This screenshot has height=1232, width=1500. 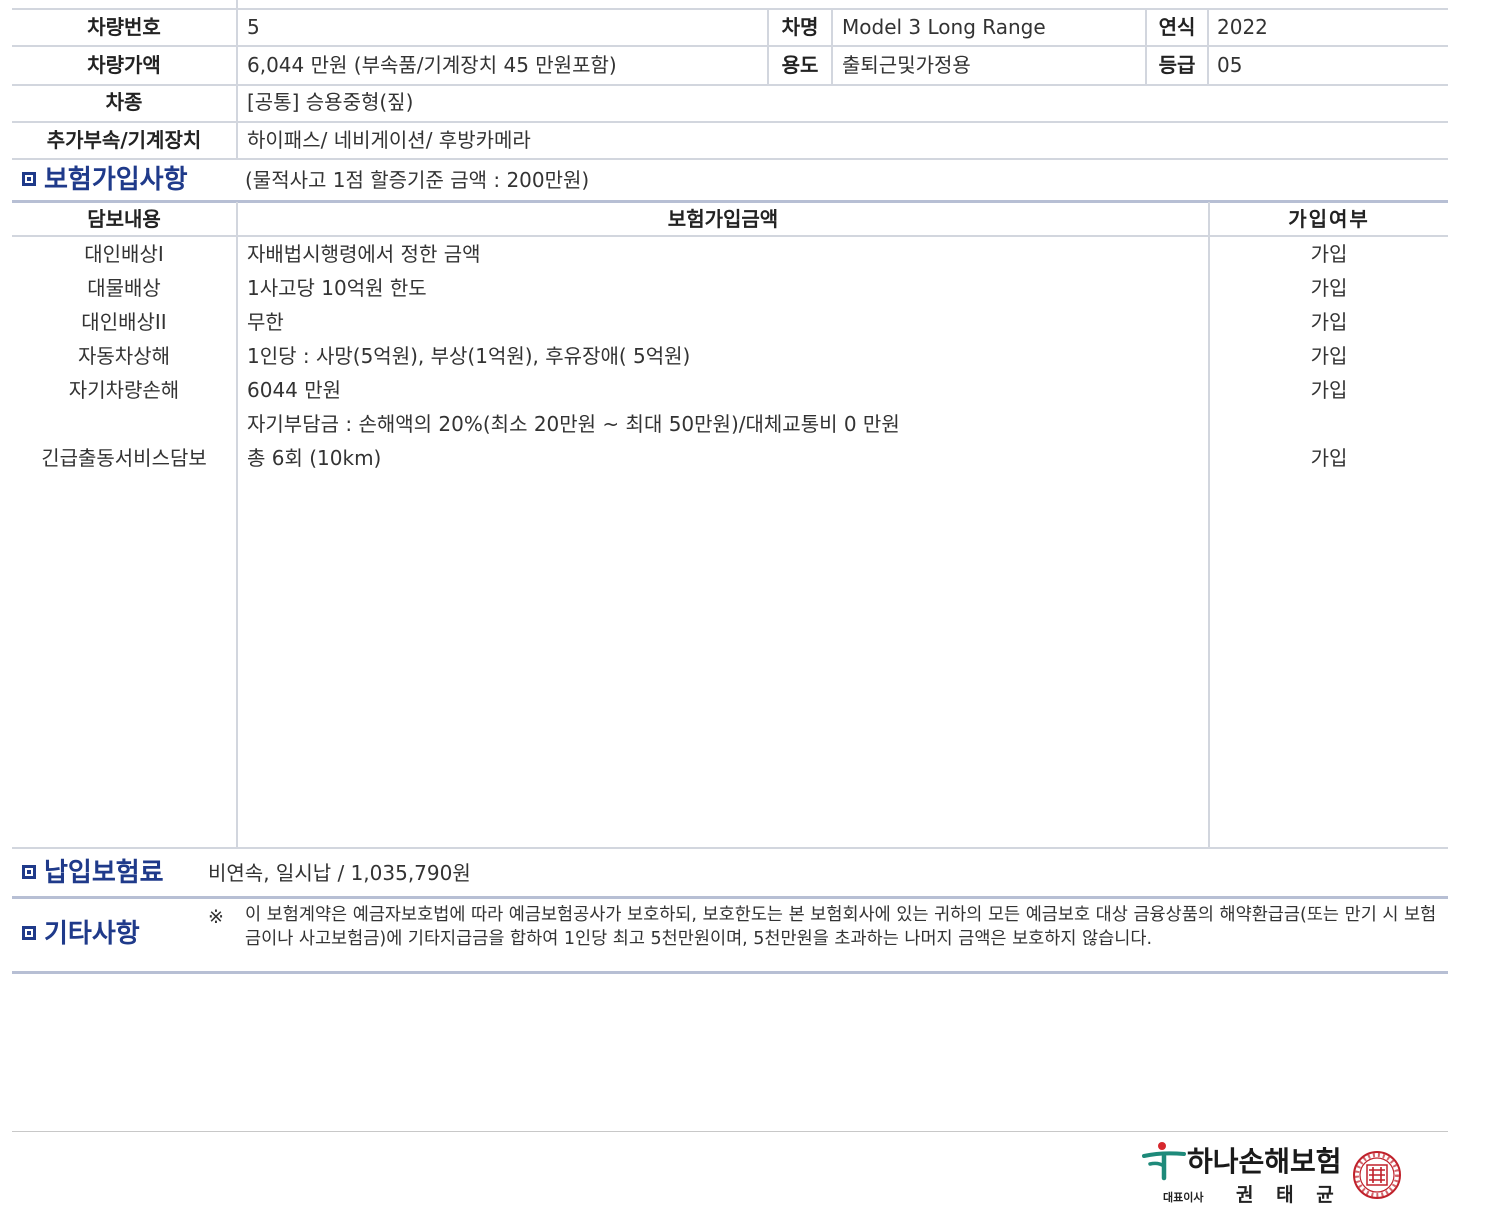 I want to click on coverage-item-amount: 1인당 : 사망(5억원), 부상(1억원), 후유장애( 5억원), so click(x=469, y=356).